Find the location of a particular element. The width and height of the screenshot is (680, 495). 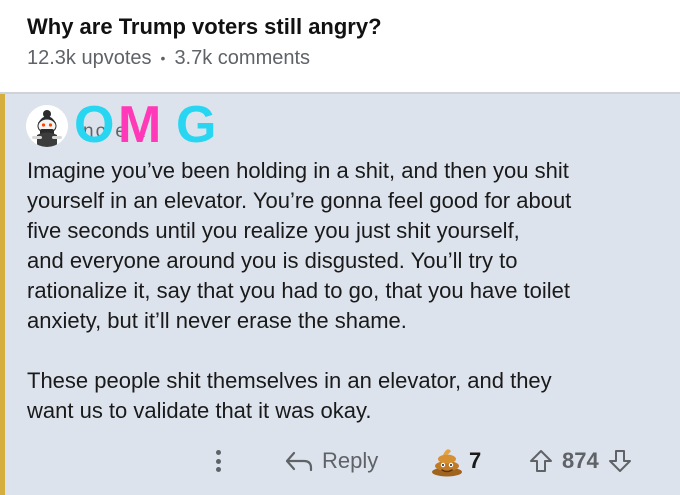

post-title: Why are Trump voters still angry? is located at coordinates (204, 27).